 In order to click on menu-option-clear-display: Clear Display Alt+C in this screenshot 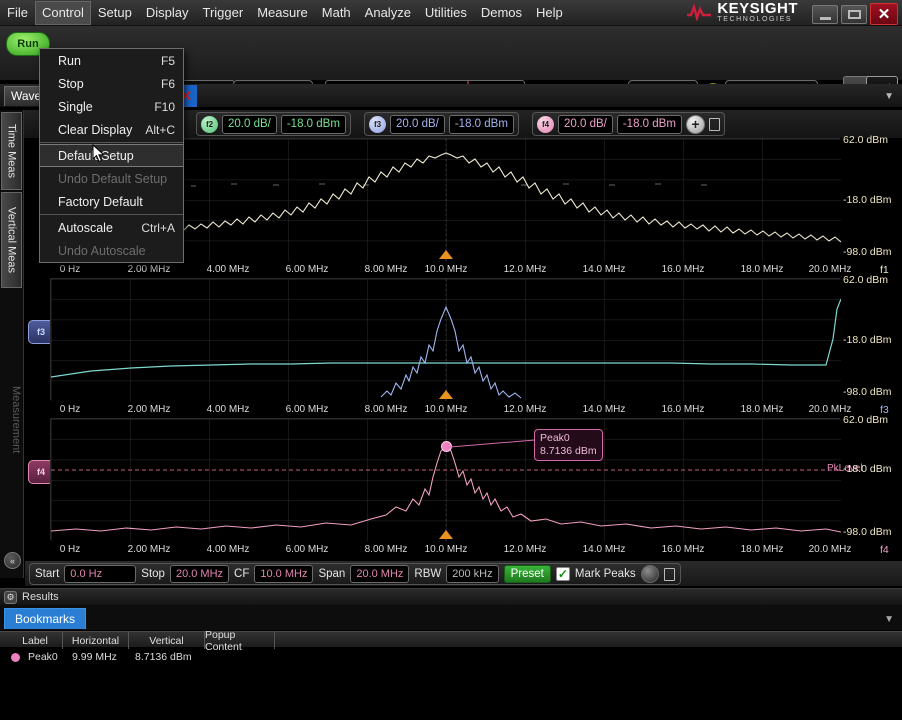, I will do `click(111, 129)`.